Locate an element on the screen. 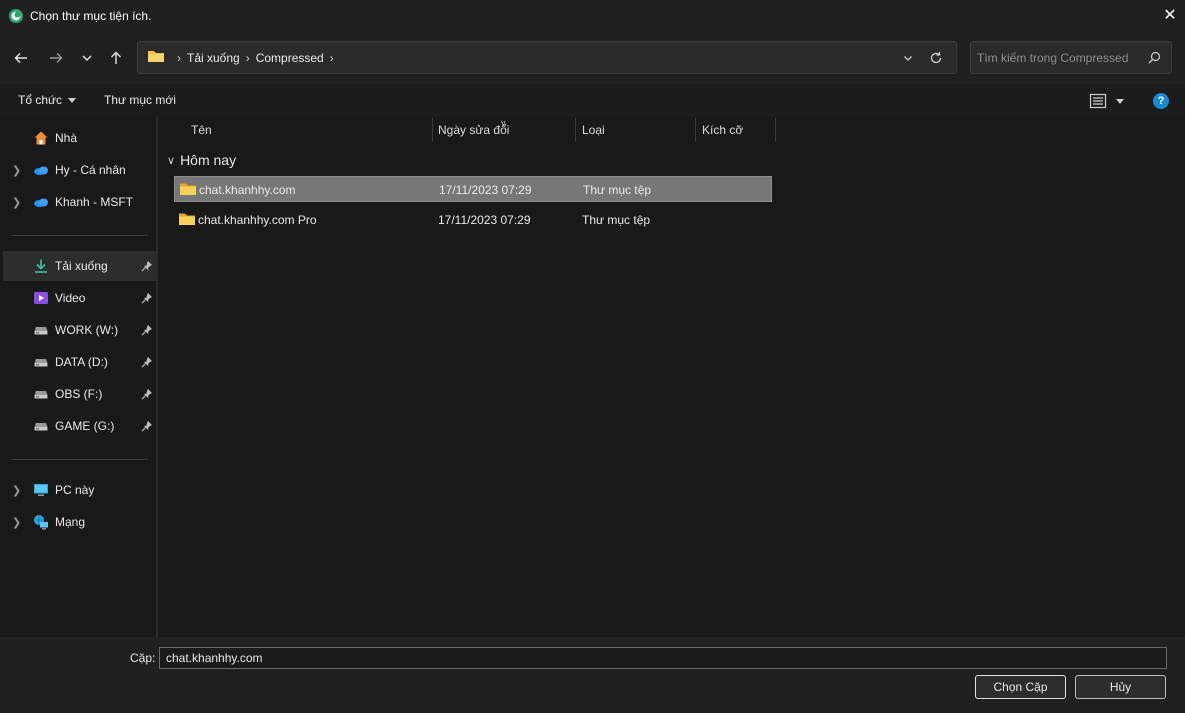 The height and width of the screenshot is (713, 1185). search-icon is located at coordinates (1154, 59).